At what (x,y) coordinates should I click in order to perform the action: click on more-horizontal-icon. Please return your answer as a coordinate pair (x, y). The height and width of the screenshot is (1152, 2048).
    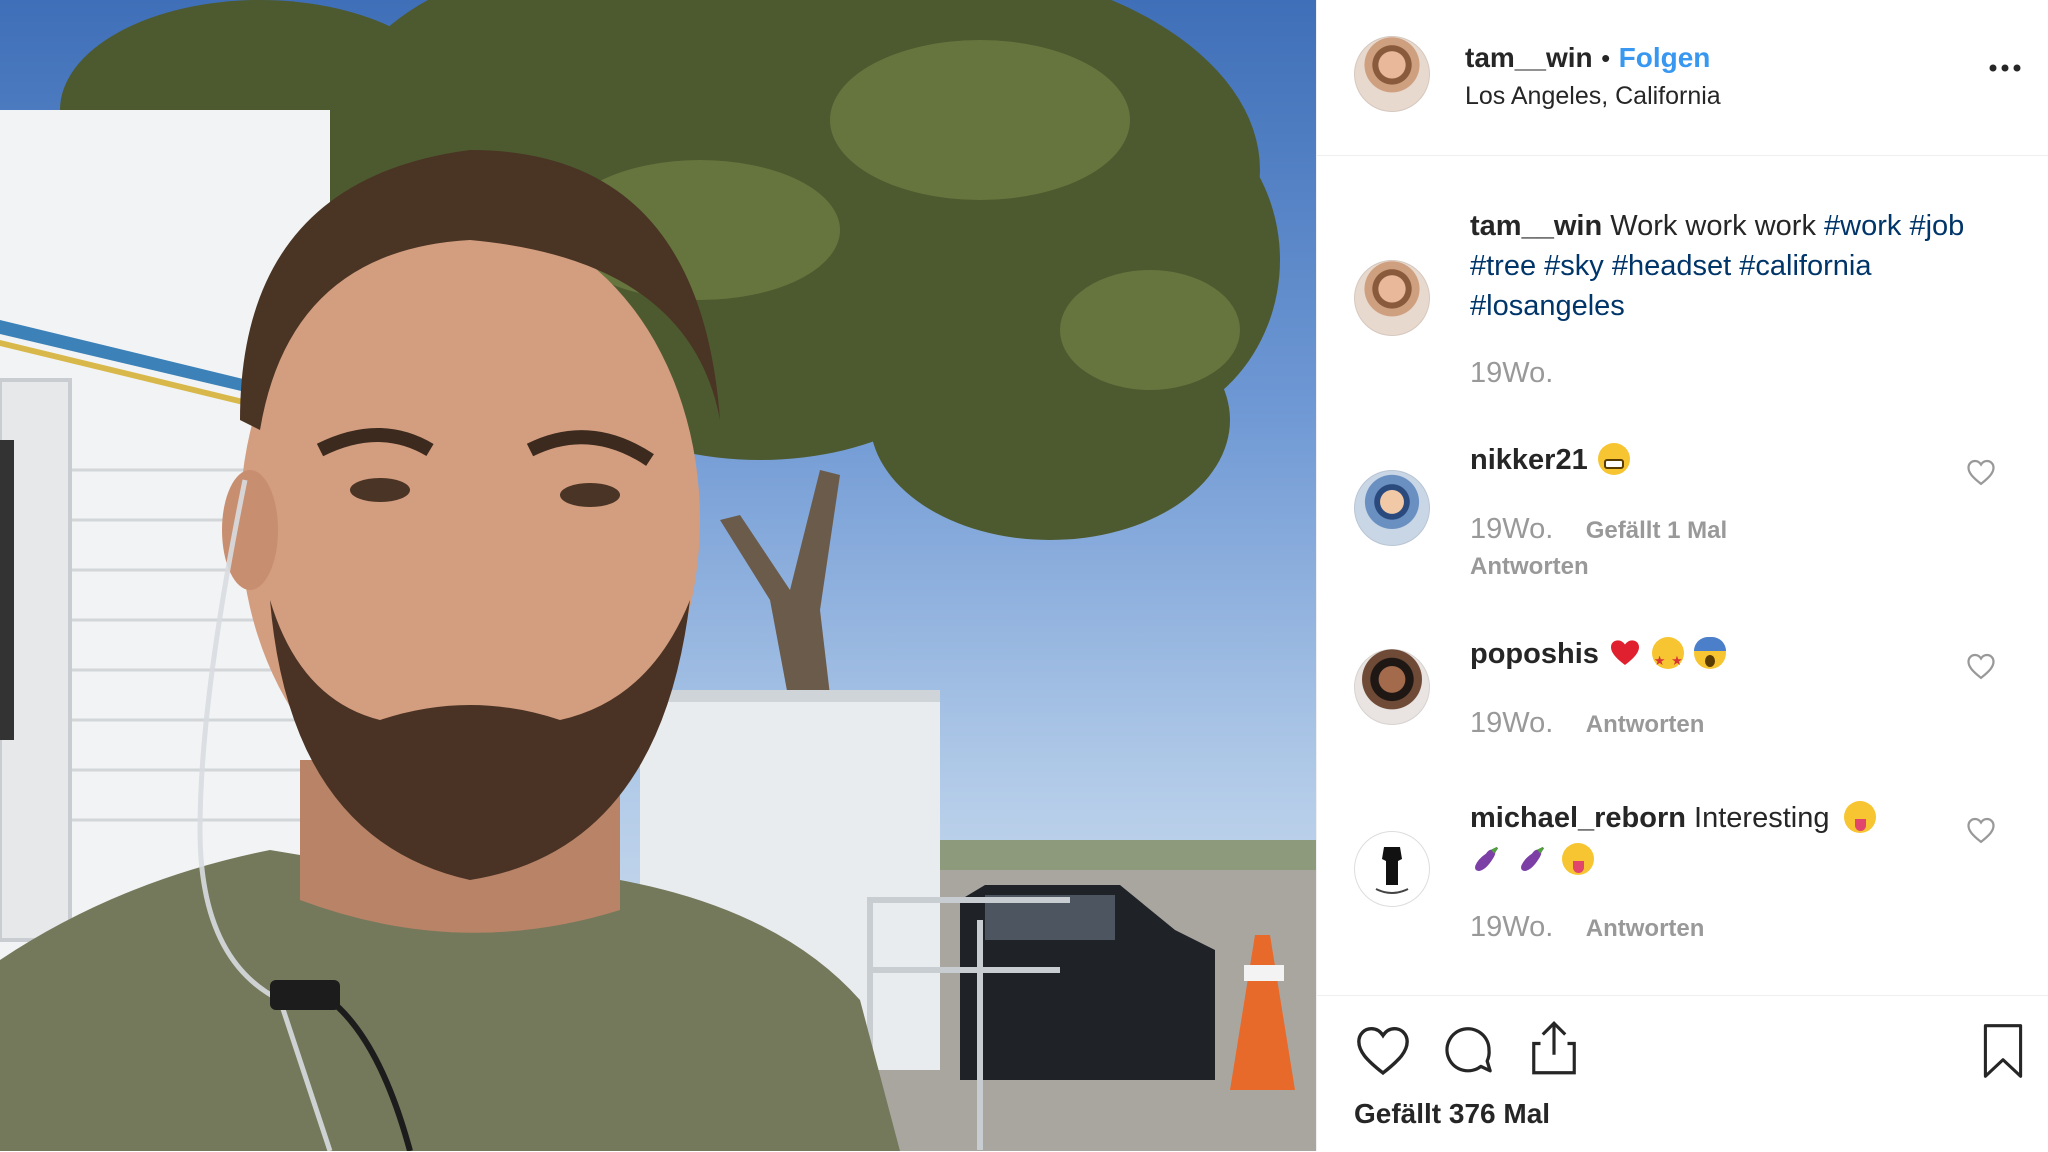
    Looking at the image, I should click on (2005, 68).